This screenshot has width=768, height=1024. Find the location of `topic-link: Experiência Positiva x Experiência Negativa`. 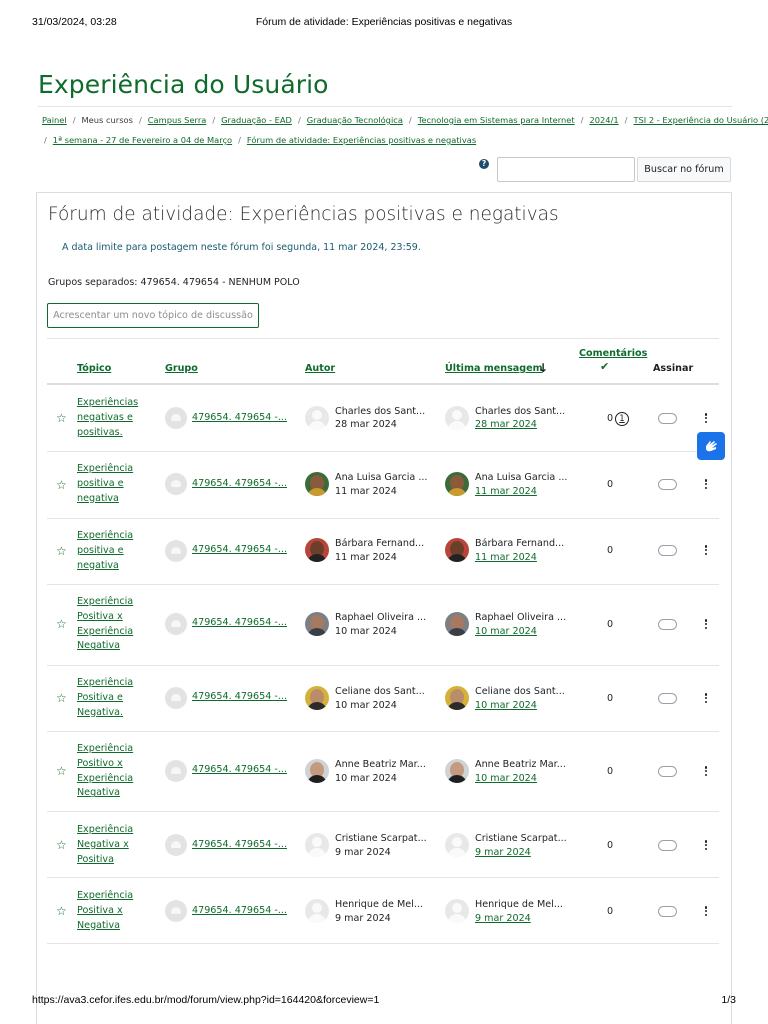

topic-link: Experiência Positiva x Experiência Negativa is located at coordinates (112, 624).